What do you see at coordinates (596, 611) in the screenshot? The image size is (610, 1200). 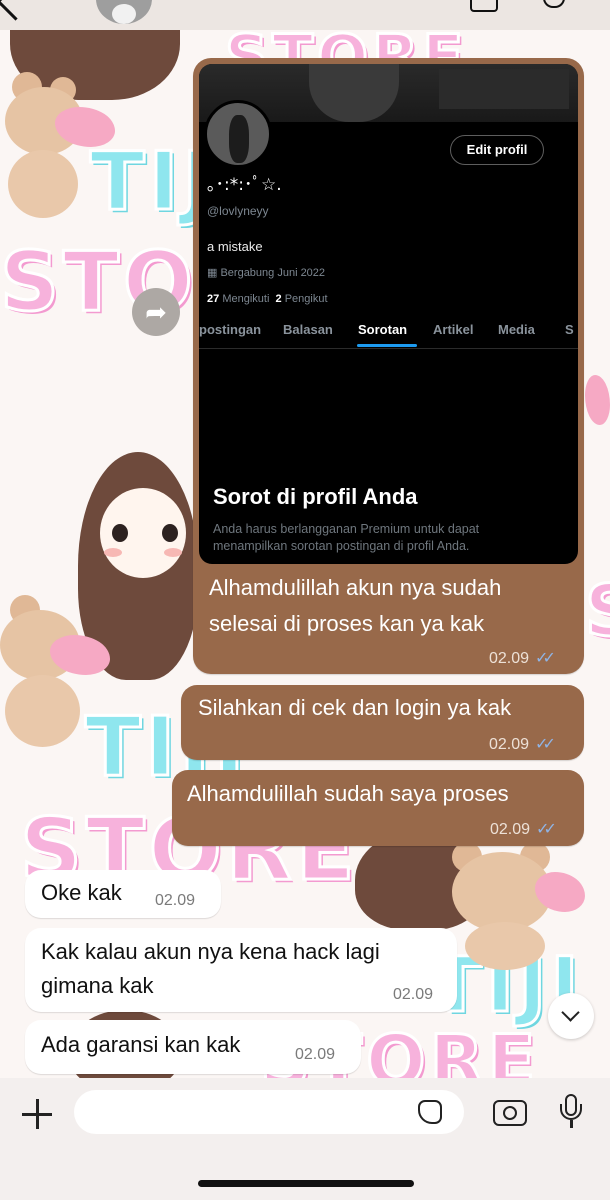 I see `wallpaper-watermark-fragment: S` at bounding box center [596, 611].